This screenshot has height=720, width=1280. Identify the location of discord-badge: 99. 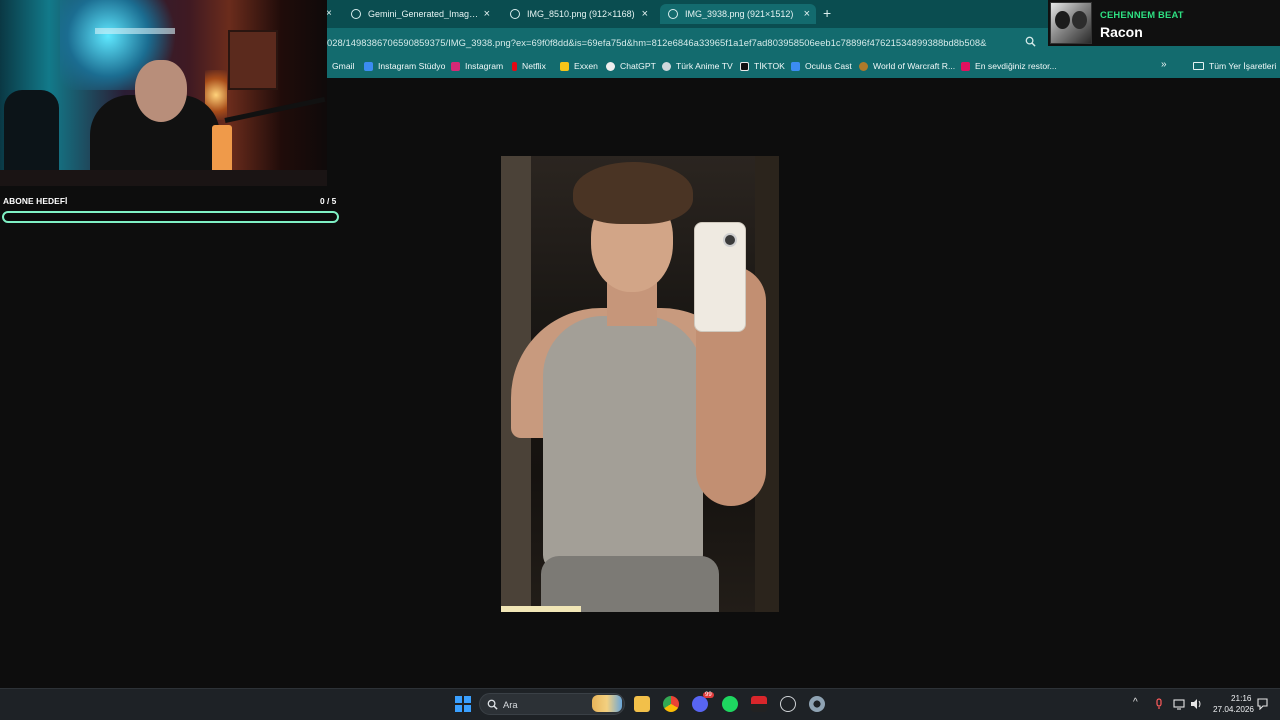
(708, 695).